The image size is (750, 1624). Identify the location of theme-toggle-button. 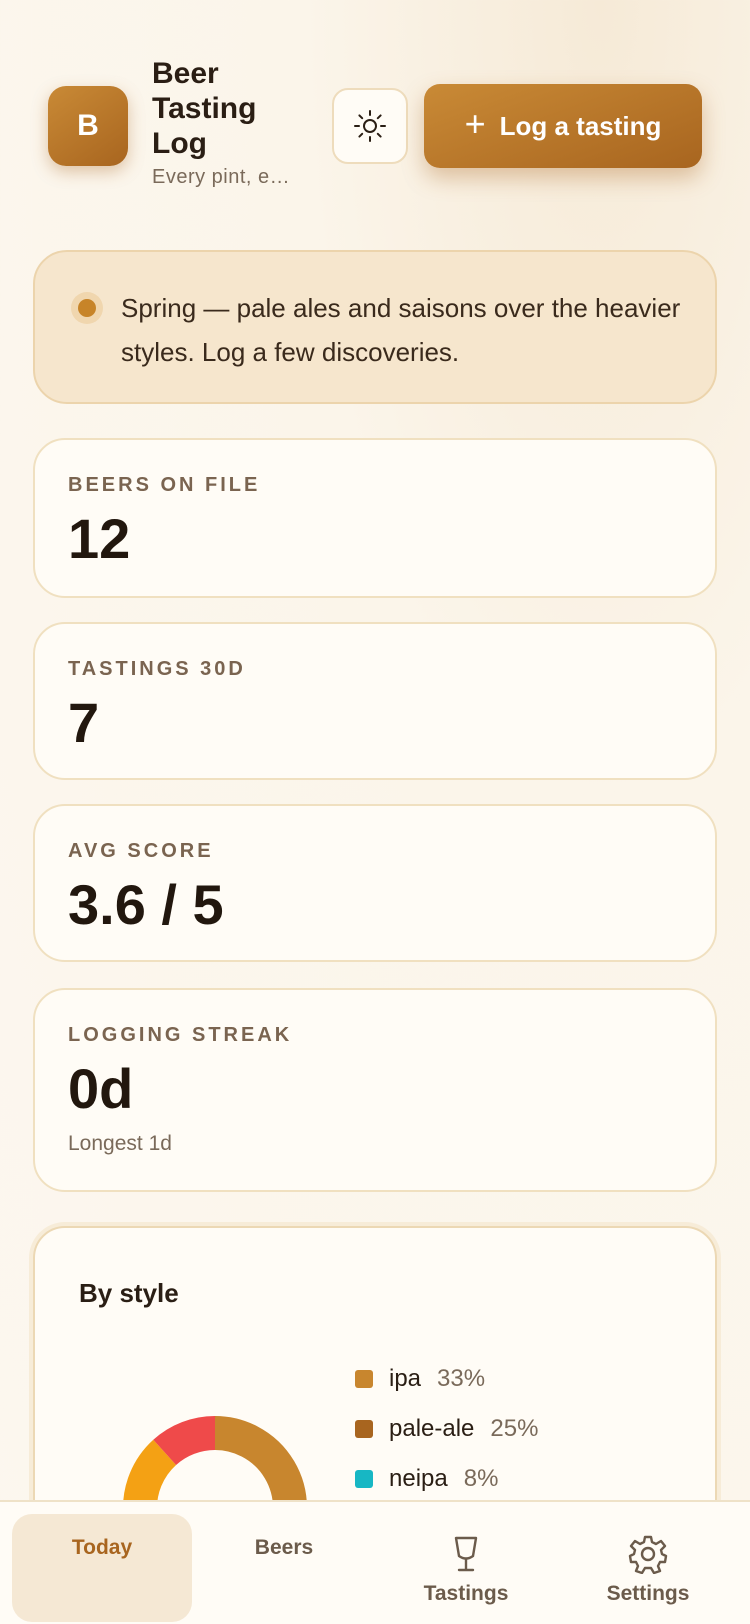
(370, 126).